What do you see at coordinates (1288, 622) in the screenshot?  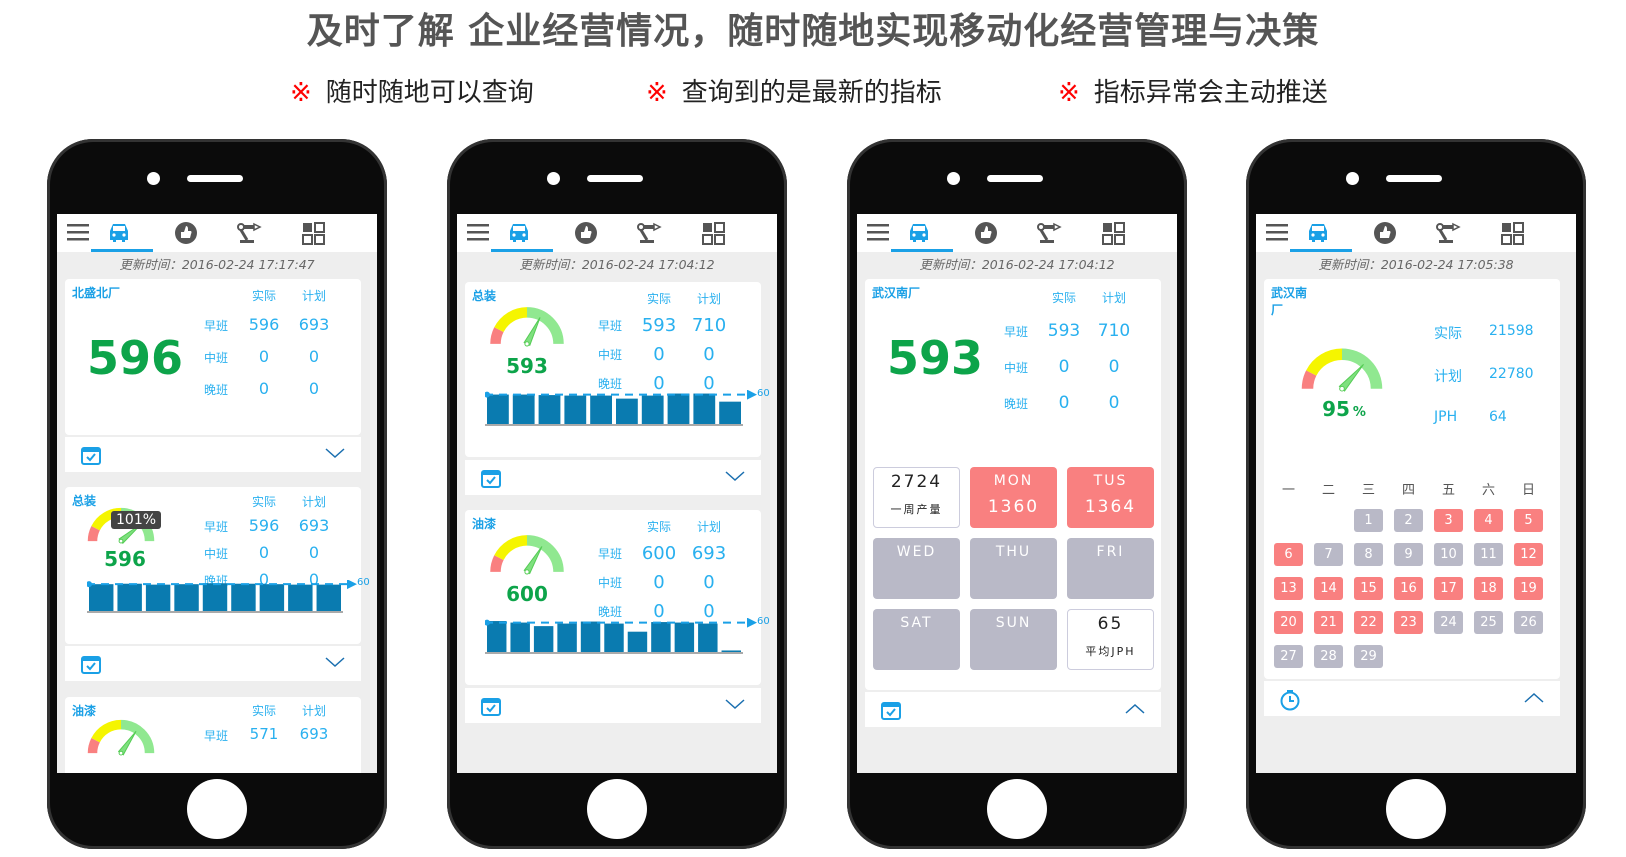 I see `calendar-day: 20` at bounding box center [1288, 622].